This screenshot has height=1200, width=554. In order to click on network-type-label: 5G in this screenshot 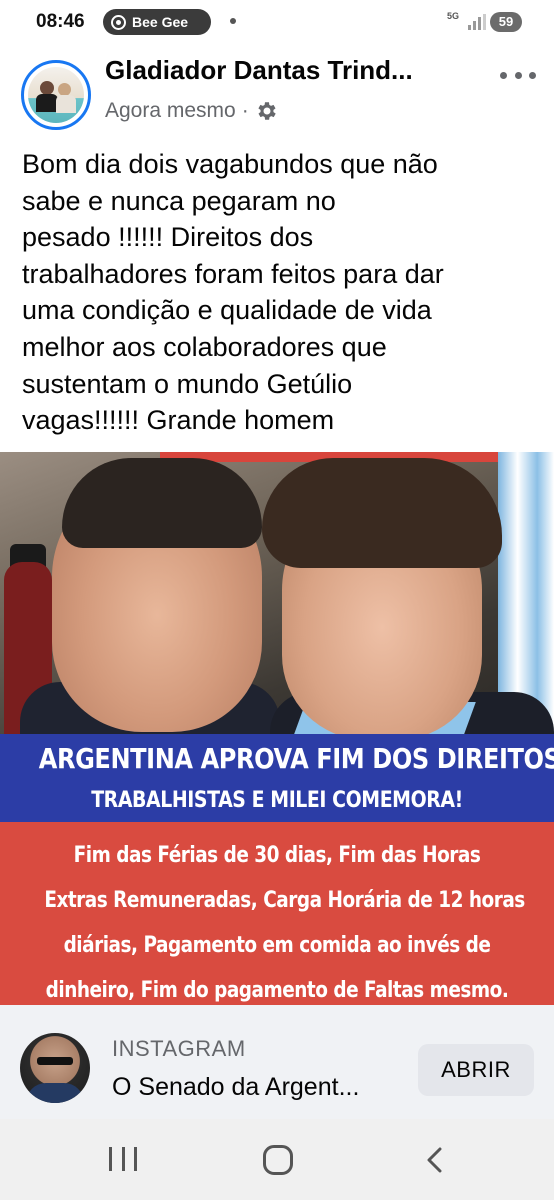, I will do `click(453, 16)`.